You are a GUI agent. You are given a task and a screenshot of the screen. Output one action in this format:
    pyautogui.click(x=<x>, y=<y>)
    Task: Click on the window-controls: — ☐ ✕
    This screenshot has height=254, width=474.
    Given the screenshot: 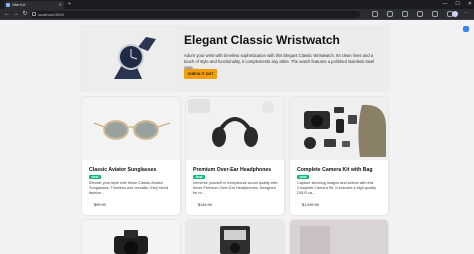 What is the action you would take?
    pyautogui.click(x=457, y=4)
    